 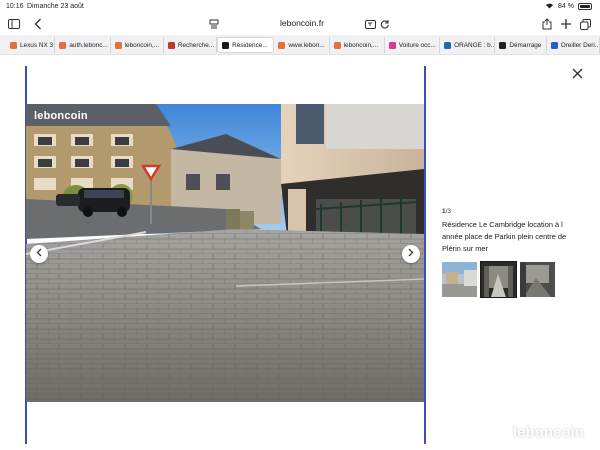 What do you see at coordinates (300, 6) in the screenshot?
I see `status-bar: 10:16 Dimanche 23 août 84 %` at bounding box center [300, 6].